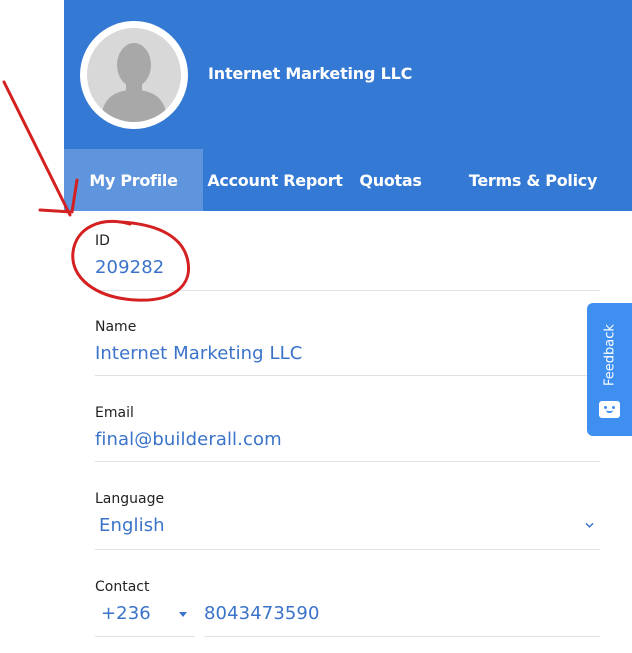 The height and width of the screenshot is (653, 632). I want to click on avatar, so click(134, 75).